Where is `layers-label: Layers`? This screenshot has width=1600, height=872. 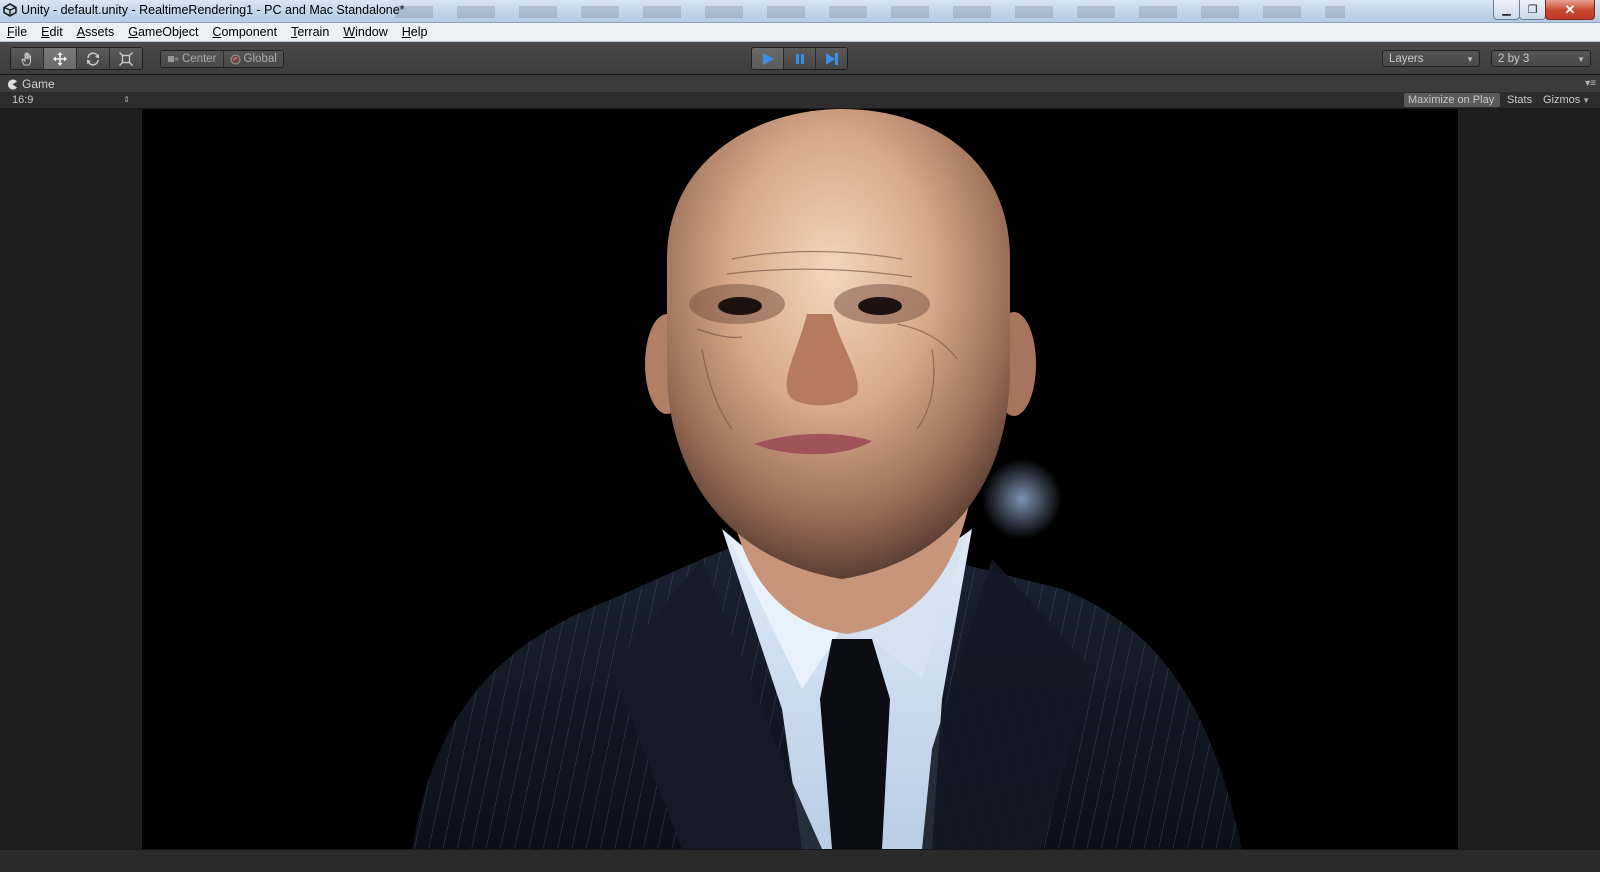 layers-label: Layers is located at coordinates (1406, 59).